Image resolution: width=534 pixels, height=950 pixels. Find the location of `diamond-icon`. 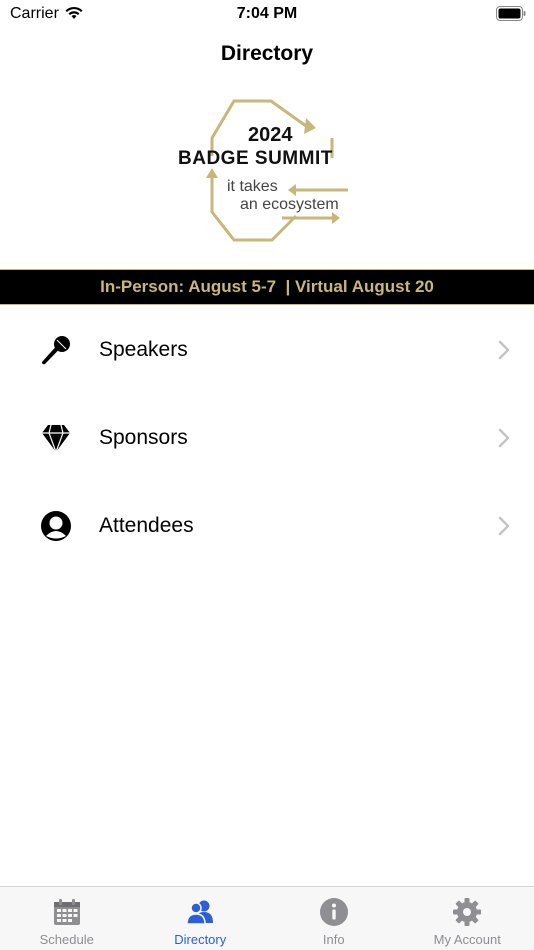

diamond-icon is located at coordinates (56, 438).